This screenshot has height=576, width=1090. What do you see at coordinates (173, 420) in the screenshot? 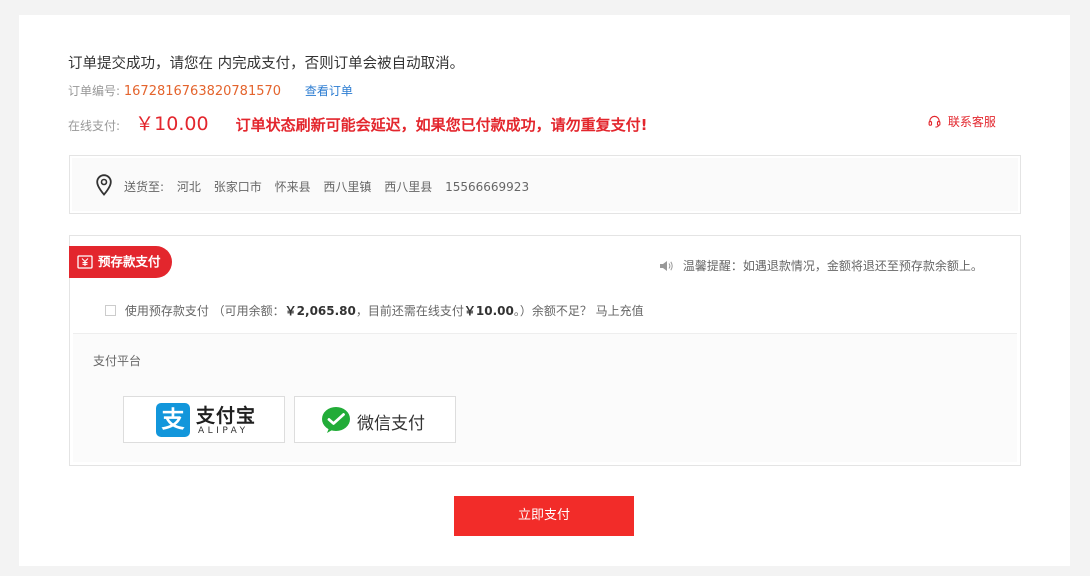
I see `alipay-icon: 支` at bounding box center [173, 420].